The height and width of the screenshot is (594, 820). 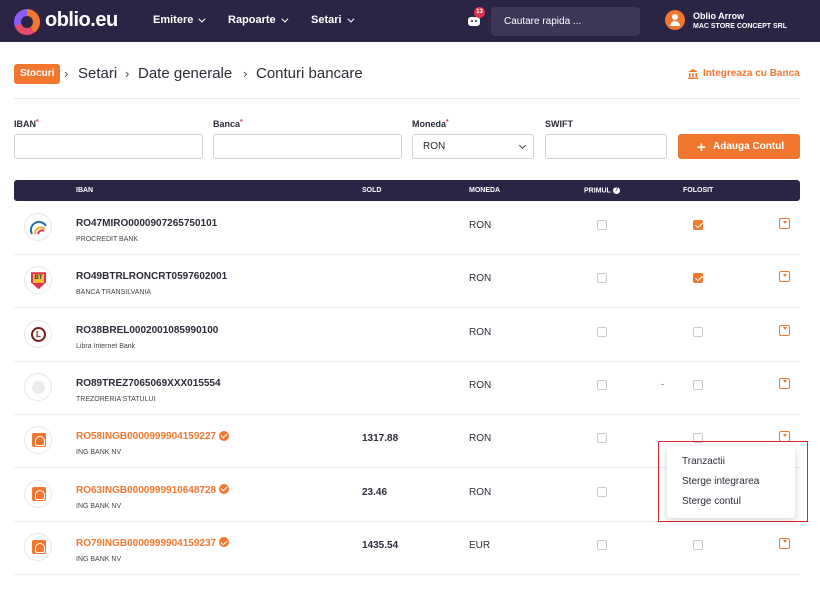 What do you see at coordinates (693, 74) in the screenshot?
I see `bank-icon` at bounding box center [693, 74].